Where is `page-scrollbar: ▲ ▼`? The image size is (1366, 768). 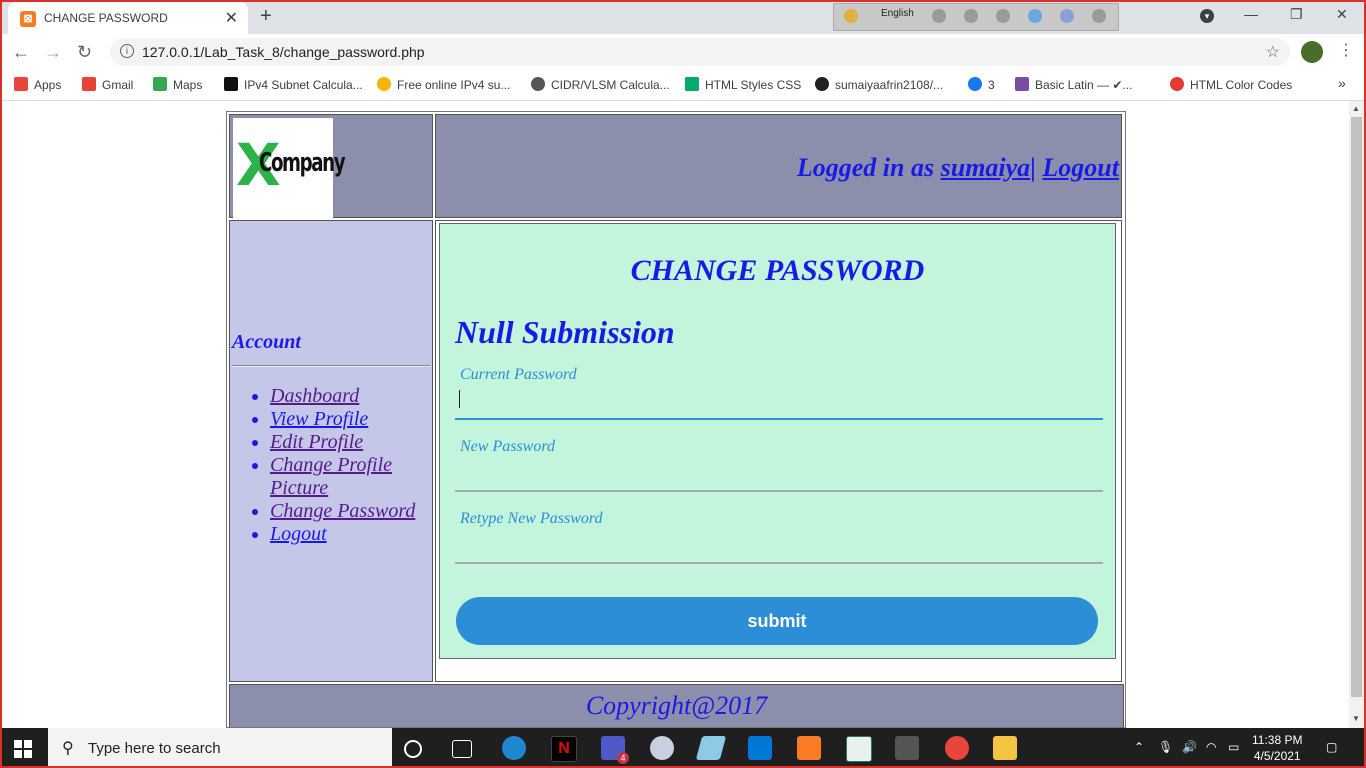 page-scrollbar: ▲ ▼ is located at coordinates (1356, 414).